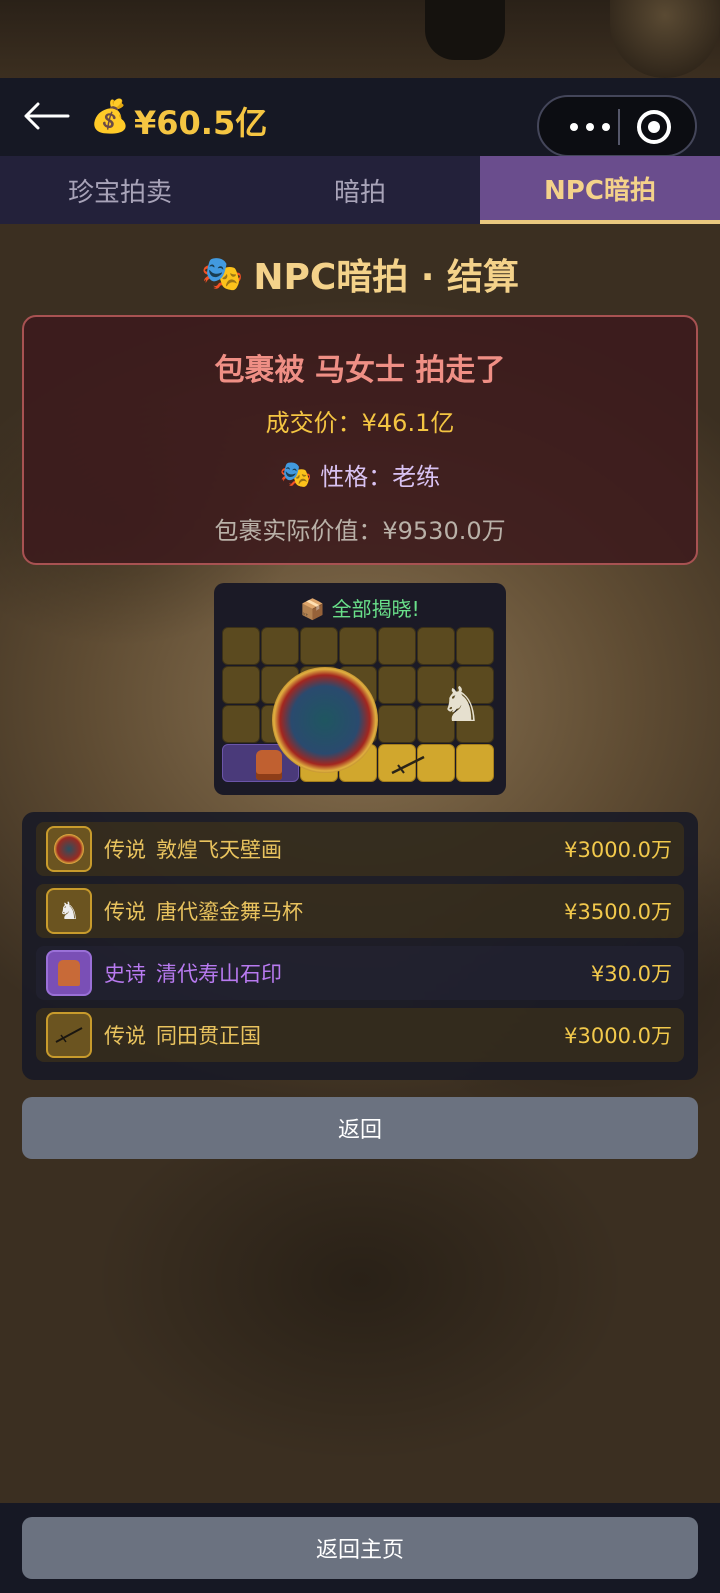 This screenshot has width=720, height=1593. I want to click on bottom-bar: 返回主页, so click(360, 1548).